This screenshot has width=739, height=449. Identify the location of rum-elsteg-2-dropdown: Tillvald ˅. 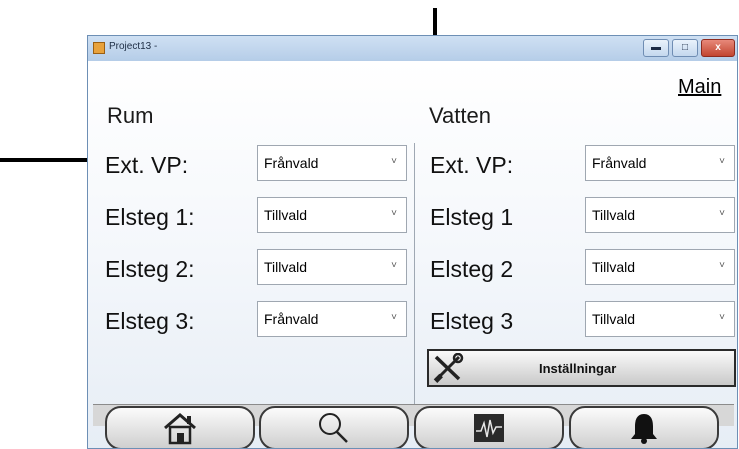
(332, 267).